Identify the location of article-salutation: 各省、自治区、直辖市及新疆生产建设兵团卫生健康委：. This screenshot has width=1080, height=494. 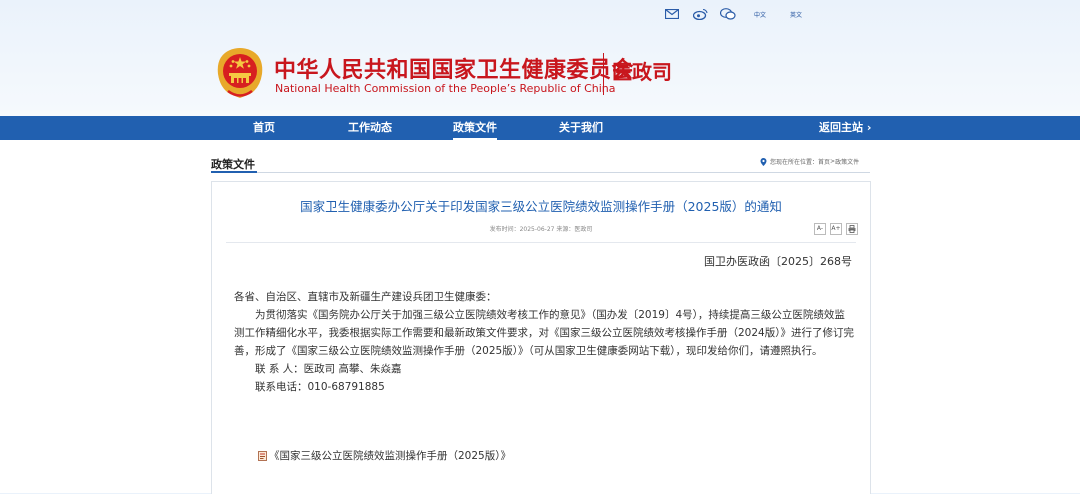
(365, 297).